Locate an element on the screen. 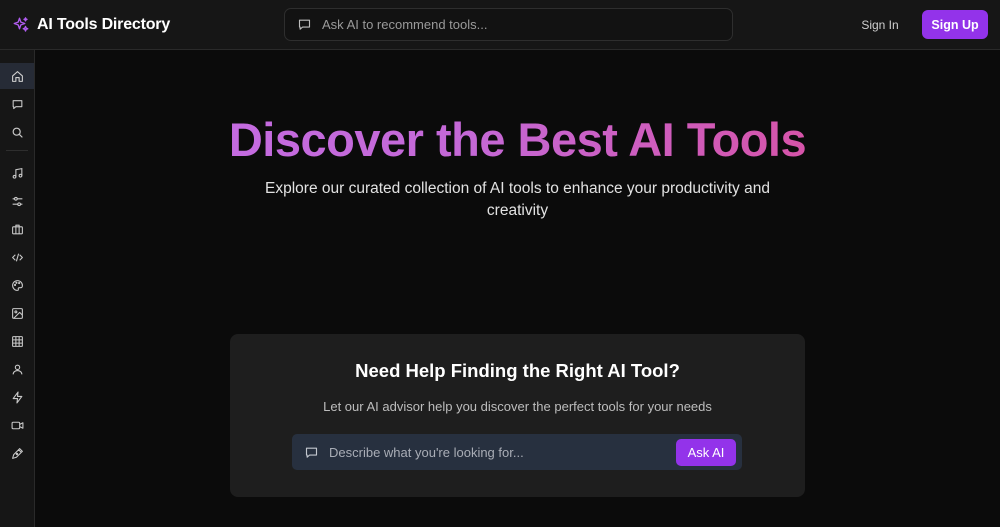  sign-up-button: Sign Up is located at coordinates (955, 24).